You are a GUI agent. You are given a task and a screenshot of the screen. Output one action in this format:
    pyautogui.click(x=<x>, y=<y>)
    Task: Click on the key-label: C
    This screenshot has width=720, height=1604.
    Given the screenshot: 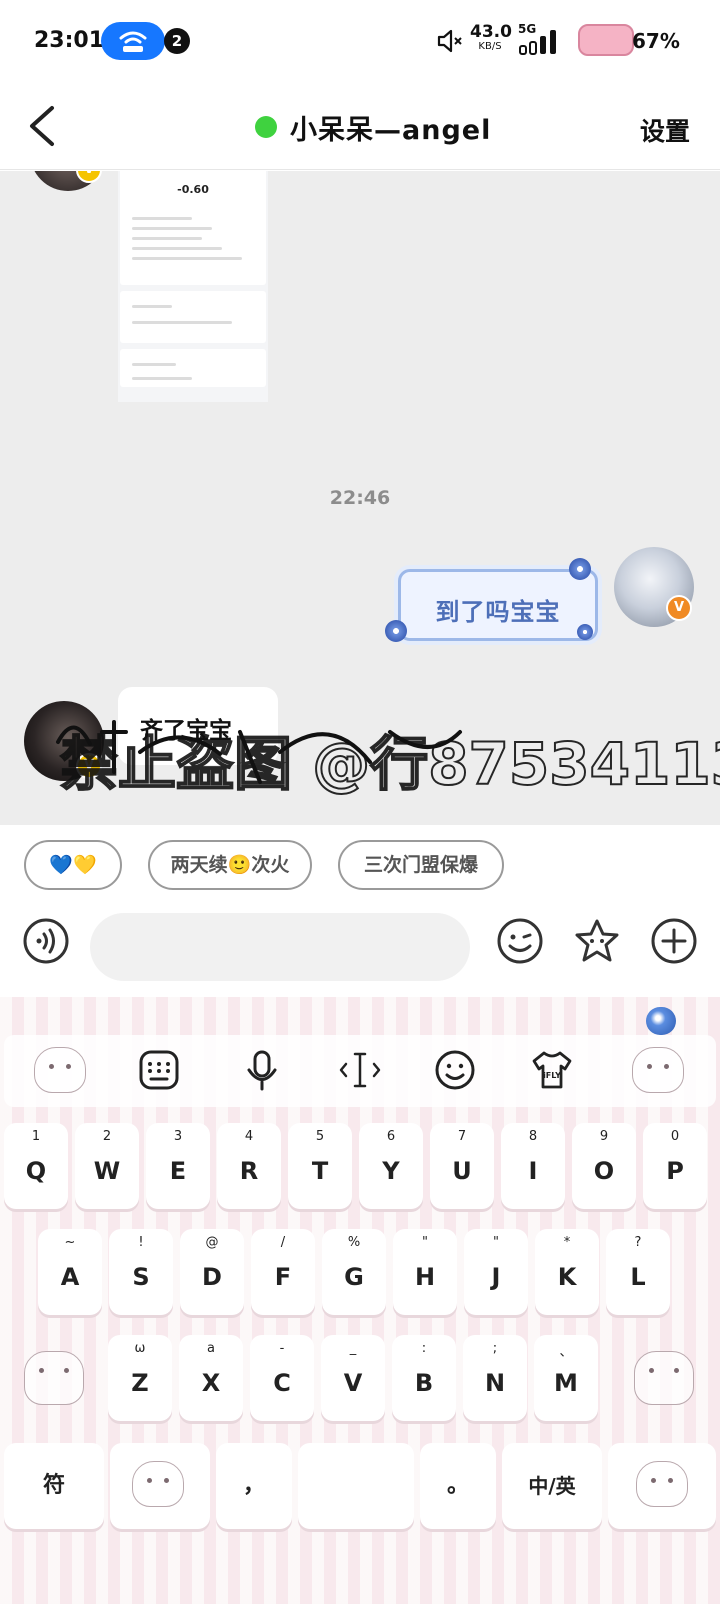 What is the action you would take?
    pyautogui.click(x=282, y=1383)
    